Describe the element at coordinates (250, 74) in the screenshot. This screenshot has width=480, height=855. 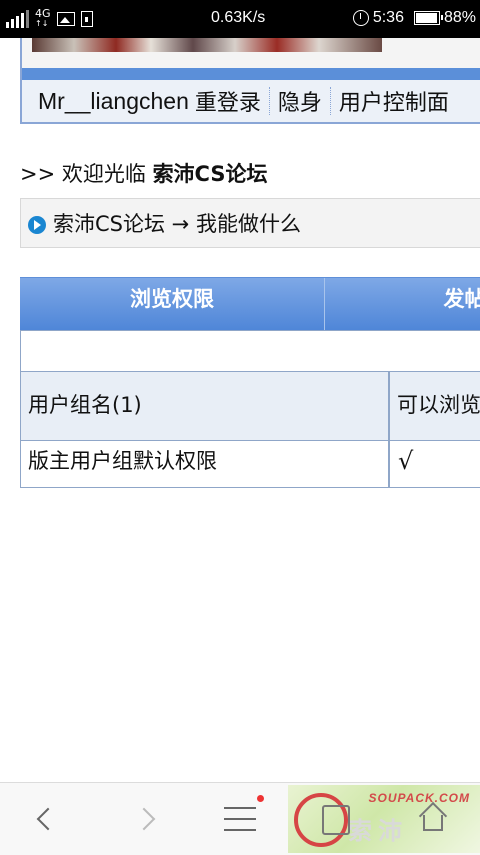
I see `banner-divider` at that location.